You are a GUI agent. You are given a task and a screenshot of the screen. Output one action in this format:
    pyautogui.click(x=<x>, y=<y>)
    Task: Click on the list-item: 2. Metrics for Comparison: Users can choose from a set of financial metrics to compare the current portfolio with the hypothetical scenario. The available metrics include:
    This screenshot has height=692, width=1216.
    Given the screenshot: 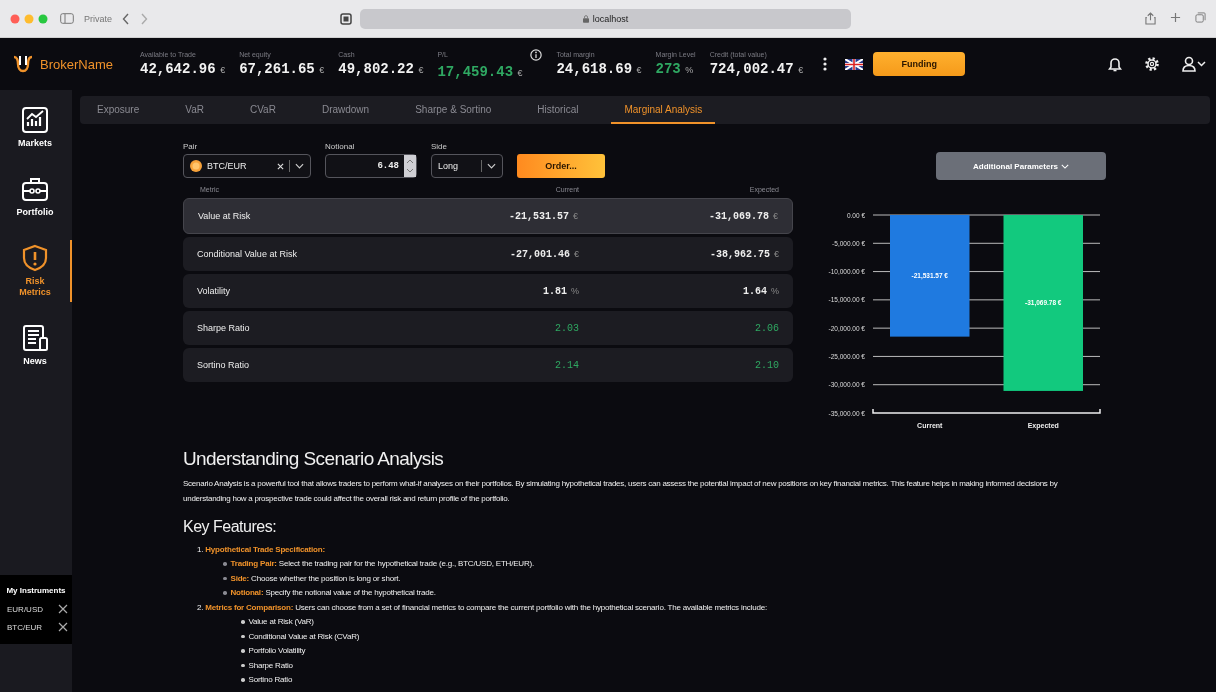 What is the action you would take?
    pyautogui.click(x=482, y=607)
    